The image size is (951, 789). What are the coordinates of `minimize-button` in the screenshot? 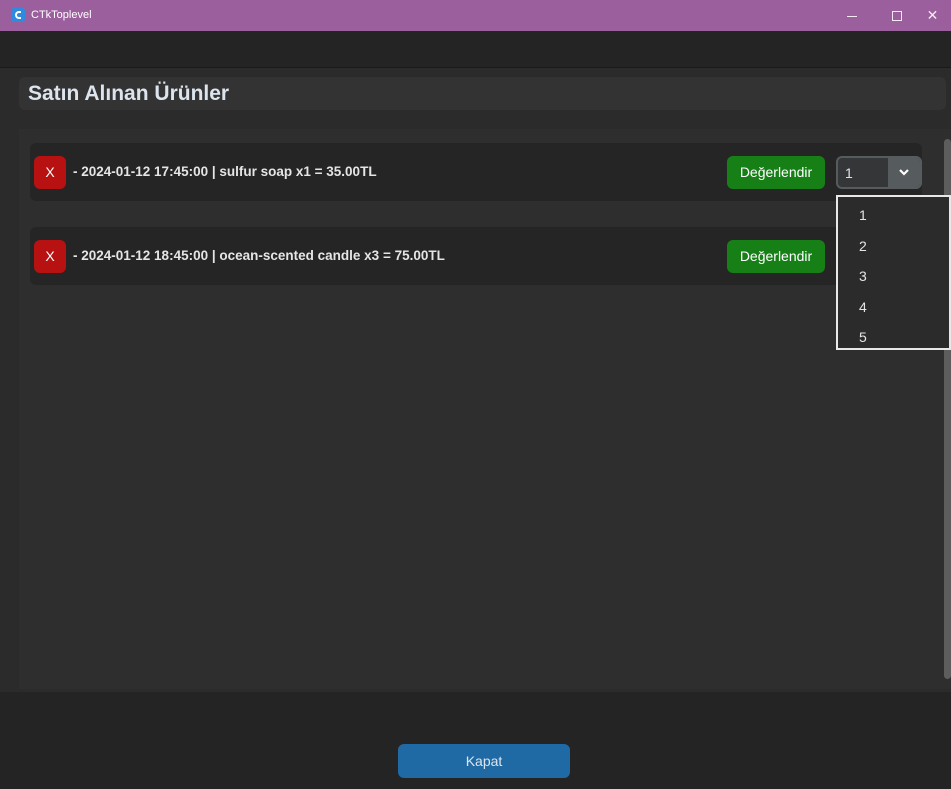 It's located at (852, 15).